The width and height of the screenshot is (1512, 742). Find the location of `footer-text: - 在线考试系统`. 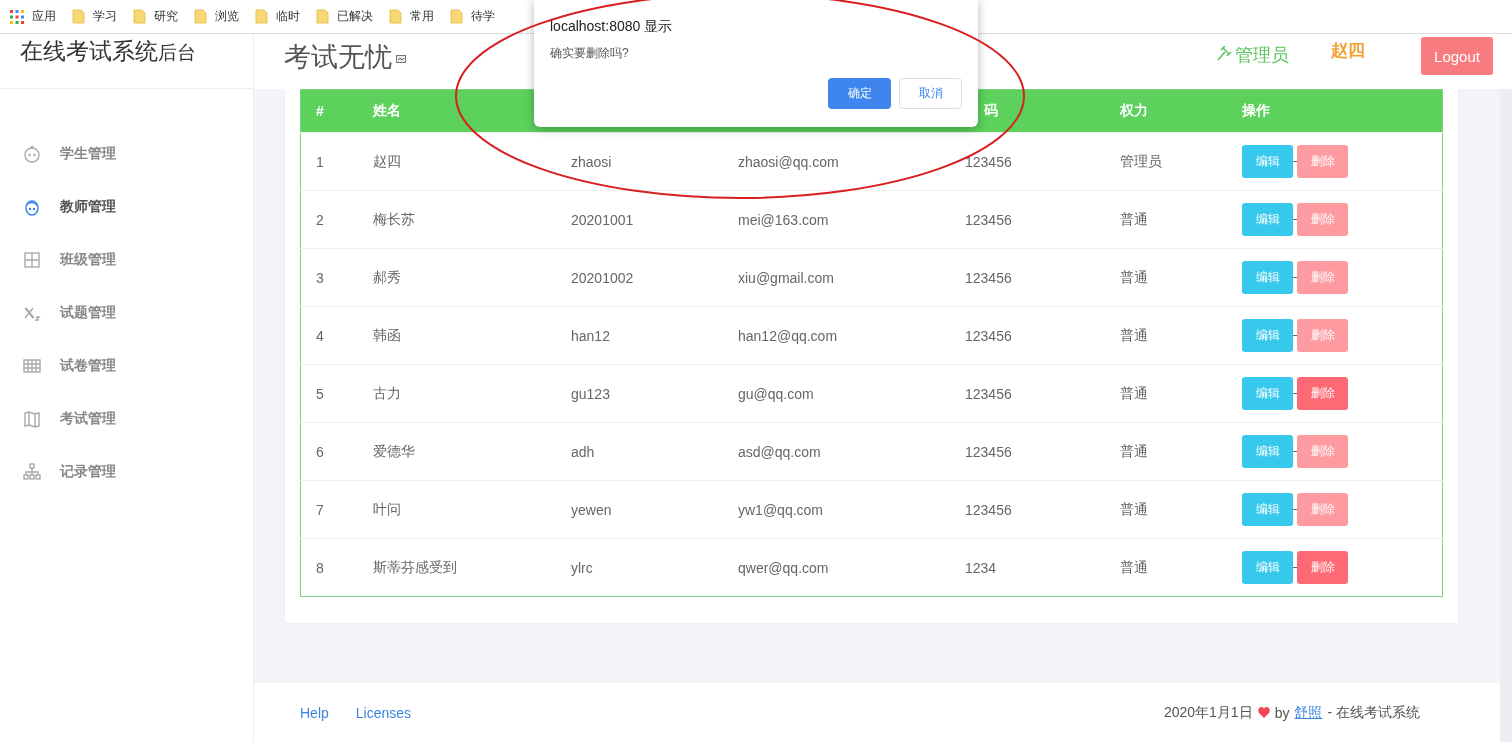

footer-text: - 在线考试系统 is located at coordinates (1373, 712).